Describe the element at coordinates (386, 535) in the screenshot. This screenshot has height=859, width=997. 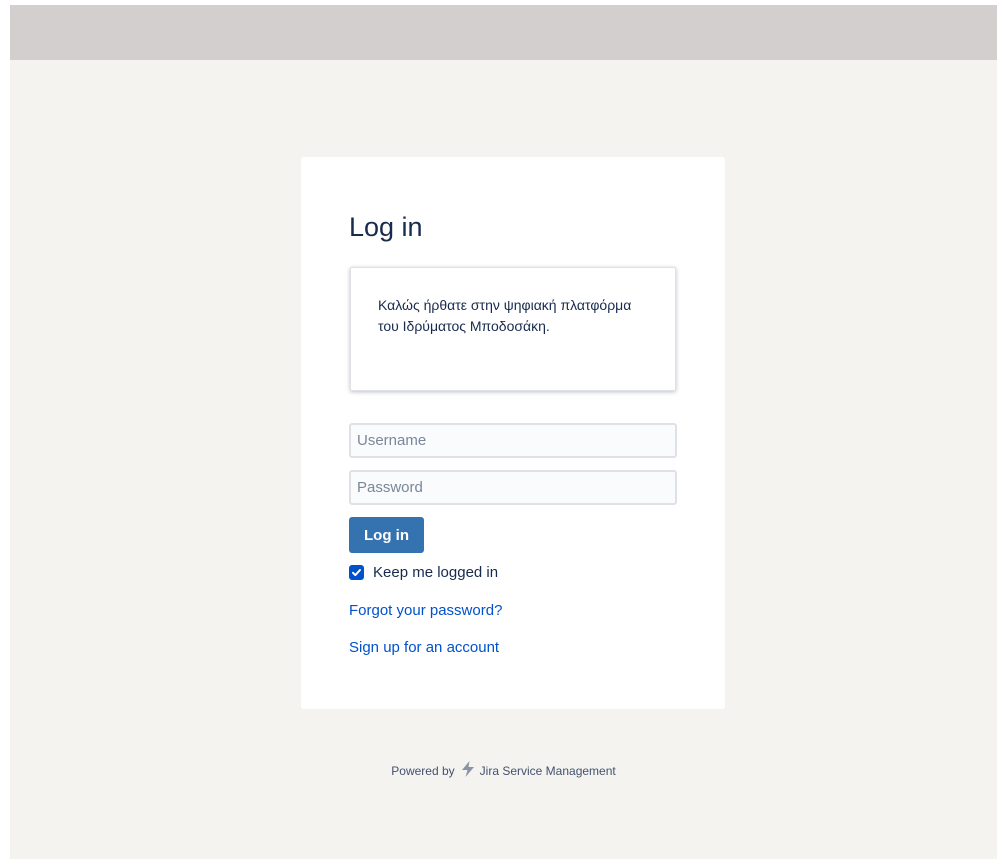
I see `login-button: Log in` at that location.